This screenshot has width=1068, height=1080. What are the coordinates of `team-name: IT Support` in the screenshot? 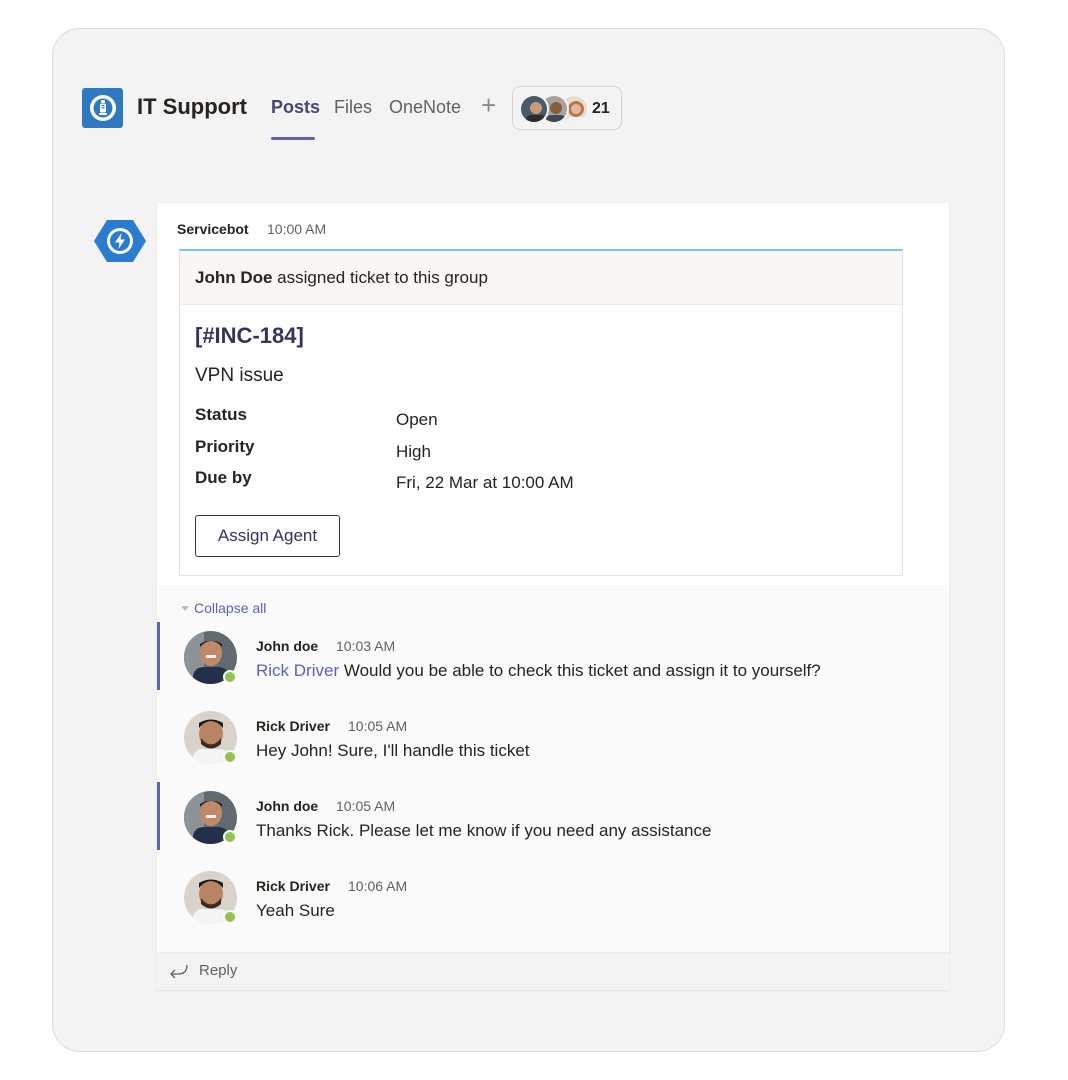 It's located at (192, 106).